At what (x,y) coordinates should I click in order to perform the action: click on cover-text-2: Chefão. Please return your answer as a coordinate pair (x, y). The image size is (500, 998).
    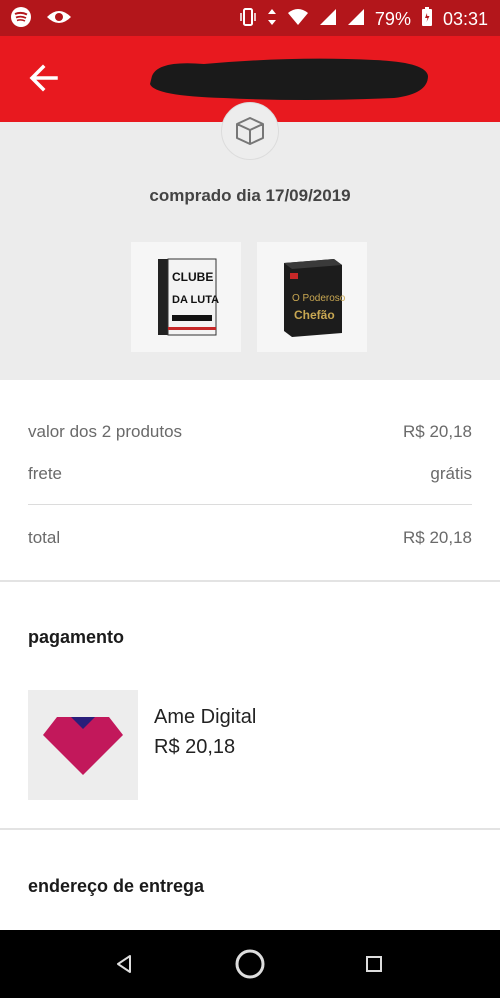
    Looking at the image, I should click on (314, 315).